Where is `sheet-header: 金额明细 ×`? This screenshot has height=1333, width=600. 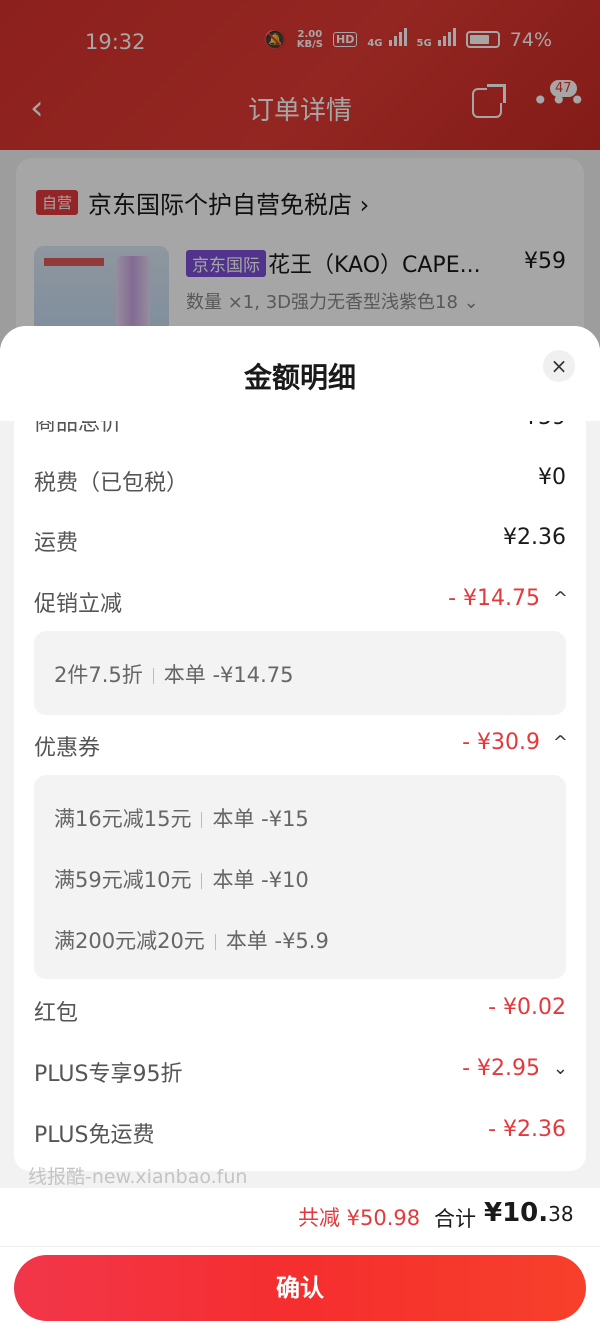 sheet-header: 金额明细 × is located at coordinates (300, 373).